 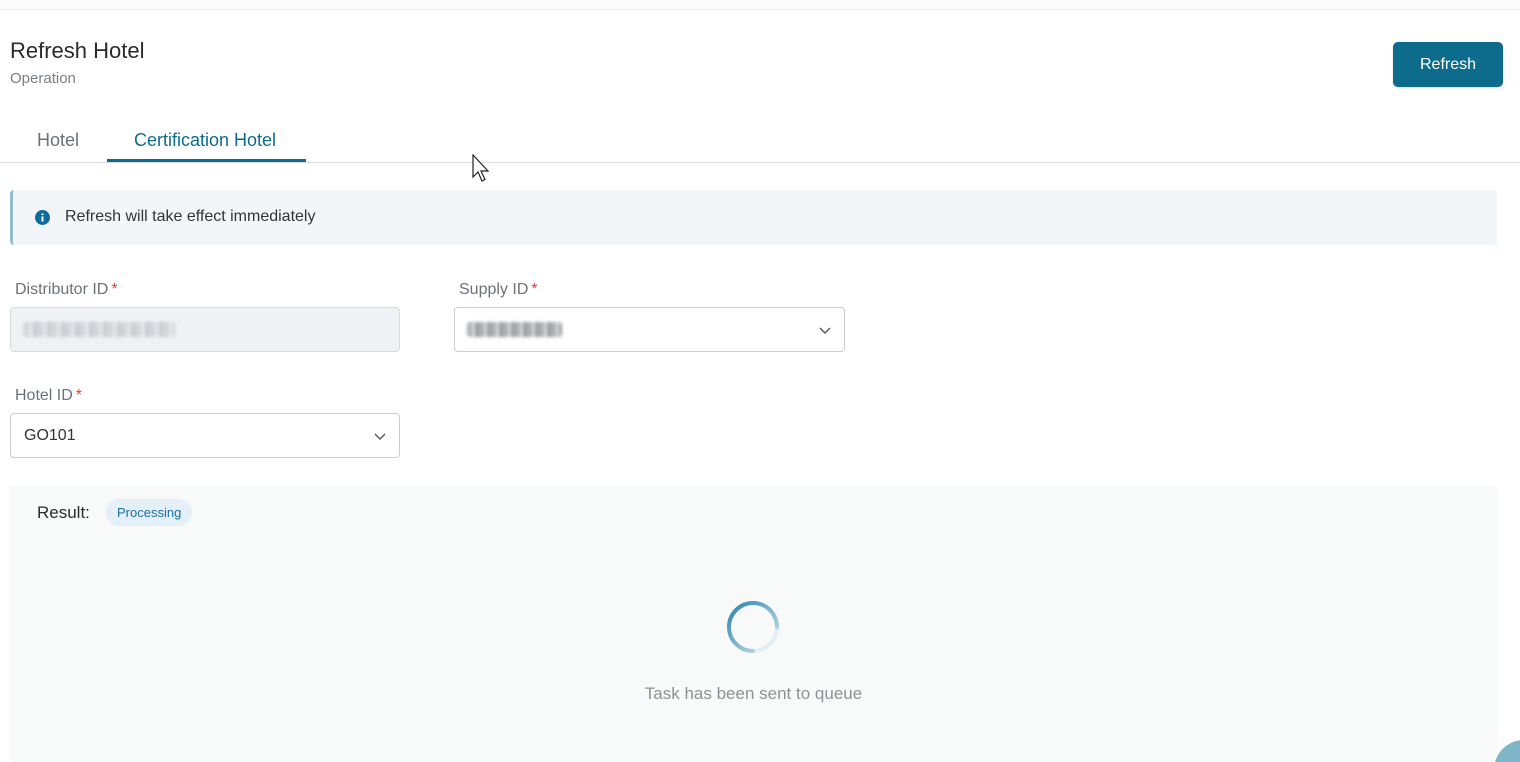 What do you see at coordinates (58, 140) in the screenshot?
I see `tab-hotel: Hotel` at bounding box center [58, 140].